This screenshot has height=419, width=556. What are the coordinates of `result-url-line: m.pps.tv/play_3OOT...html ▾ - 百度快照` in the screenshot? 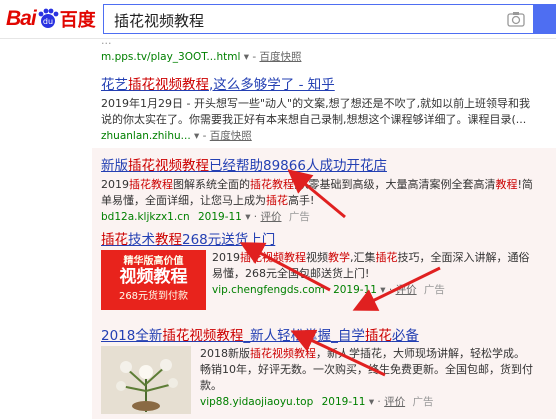 It's located at (201, 57).